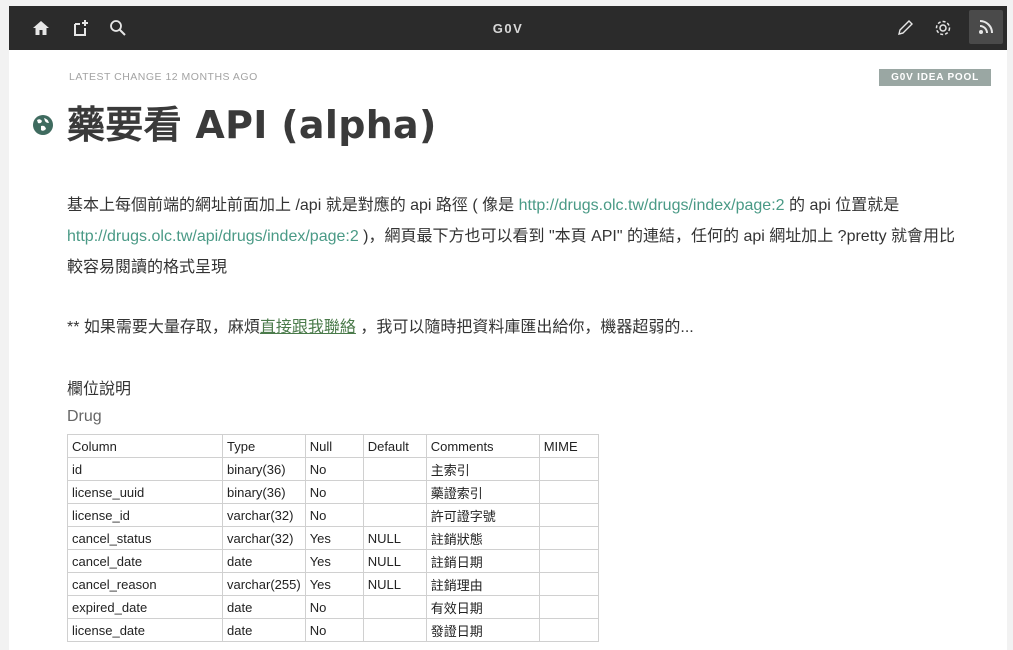  I want to click on table-header-row: Column Type Null Default Comments MIME, so click(333, 446).